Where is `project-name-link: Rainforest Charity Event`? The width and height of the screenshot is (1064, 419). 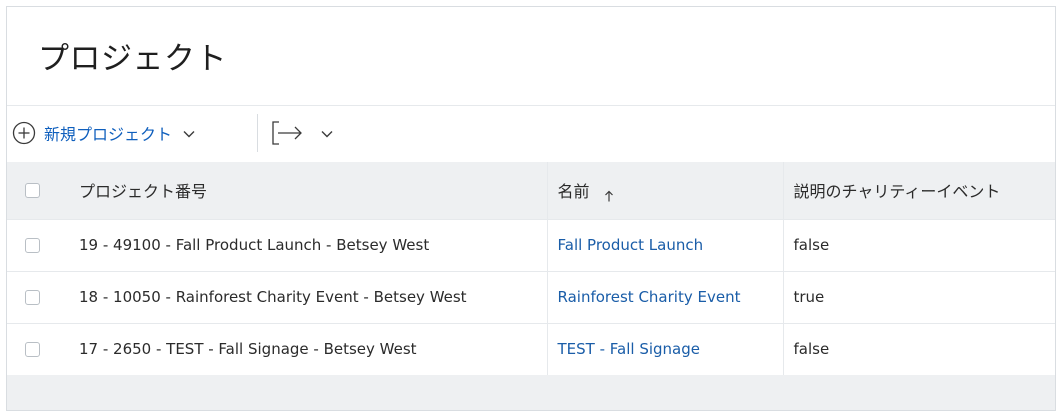
project-name-link: Rainforest Charity Event is located at coordinates (649, 297).